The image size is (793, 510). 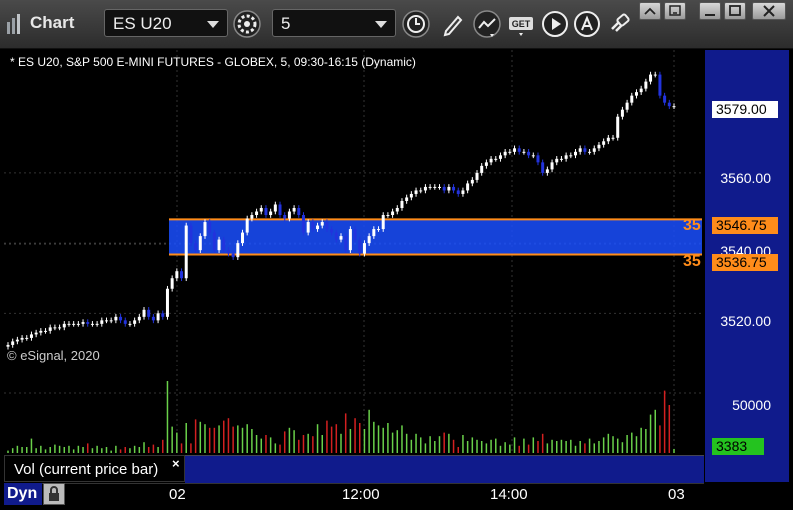 I want to click on settings-button, so click(x=247, y=24).